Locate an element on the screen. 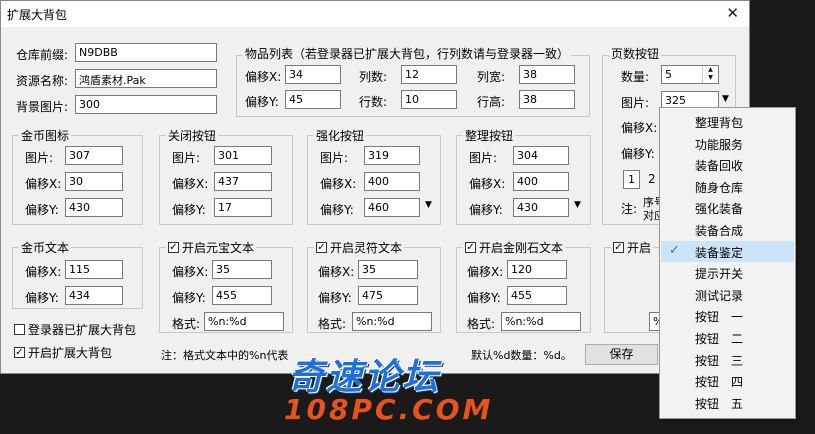 The image size is (815, 434). items-rows-input: 10 is located at coordinates (429, 99).